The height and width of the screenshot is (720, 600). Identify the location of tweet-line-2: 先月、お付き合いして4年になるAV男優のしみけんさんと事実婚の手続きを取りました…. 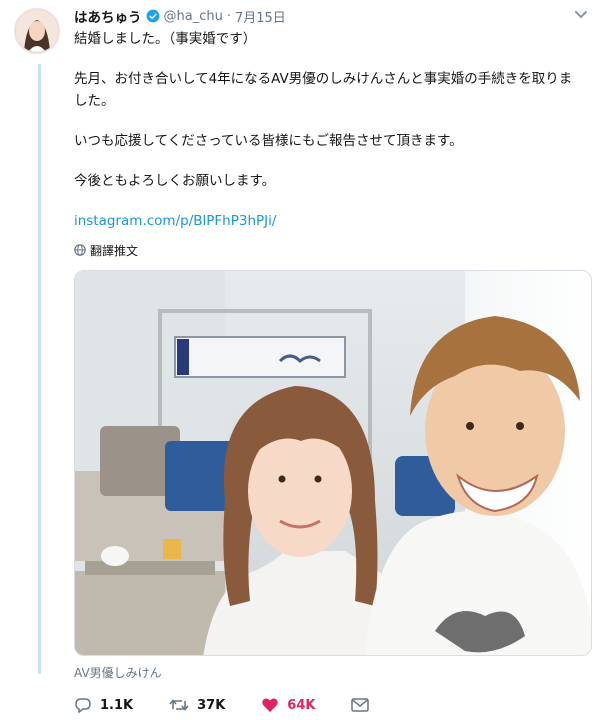
(323, 90).